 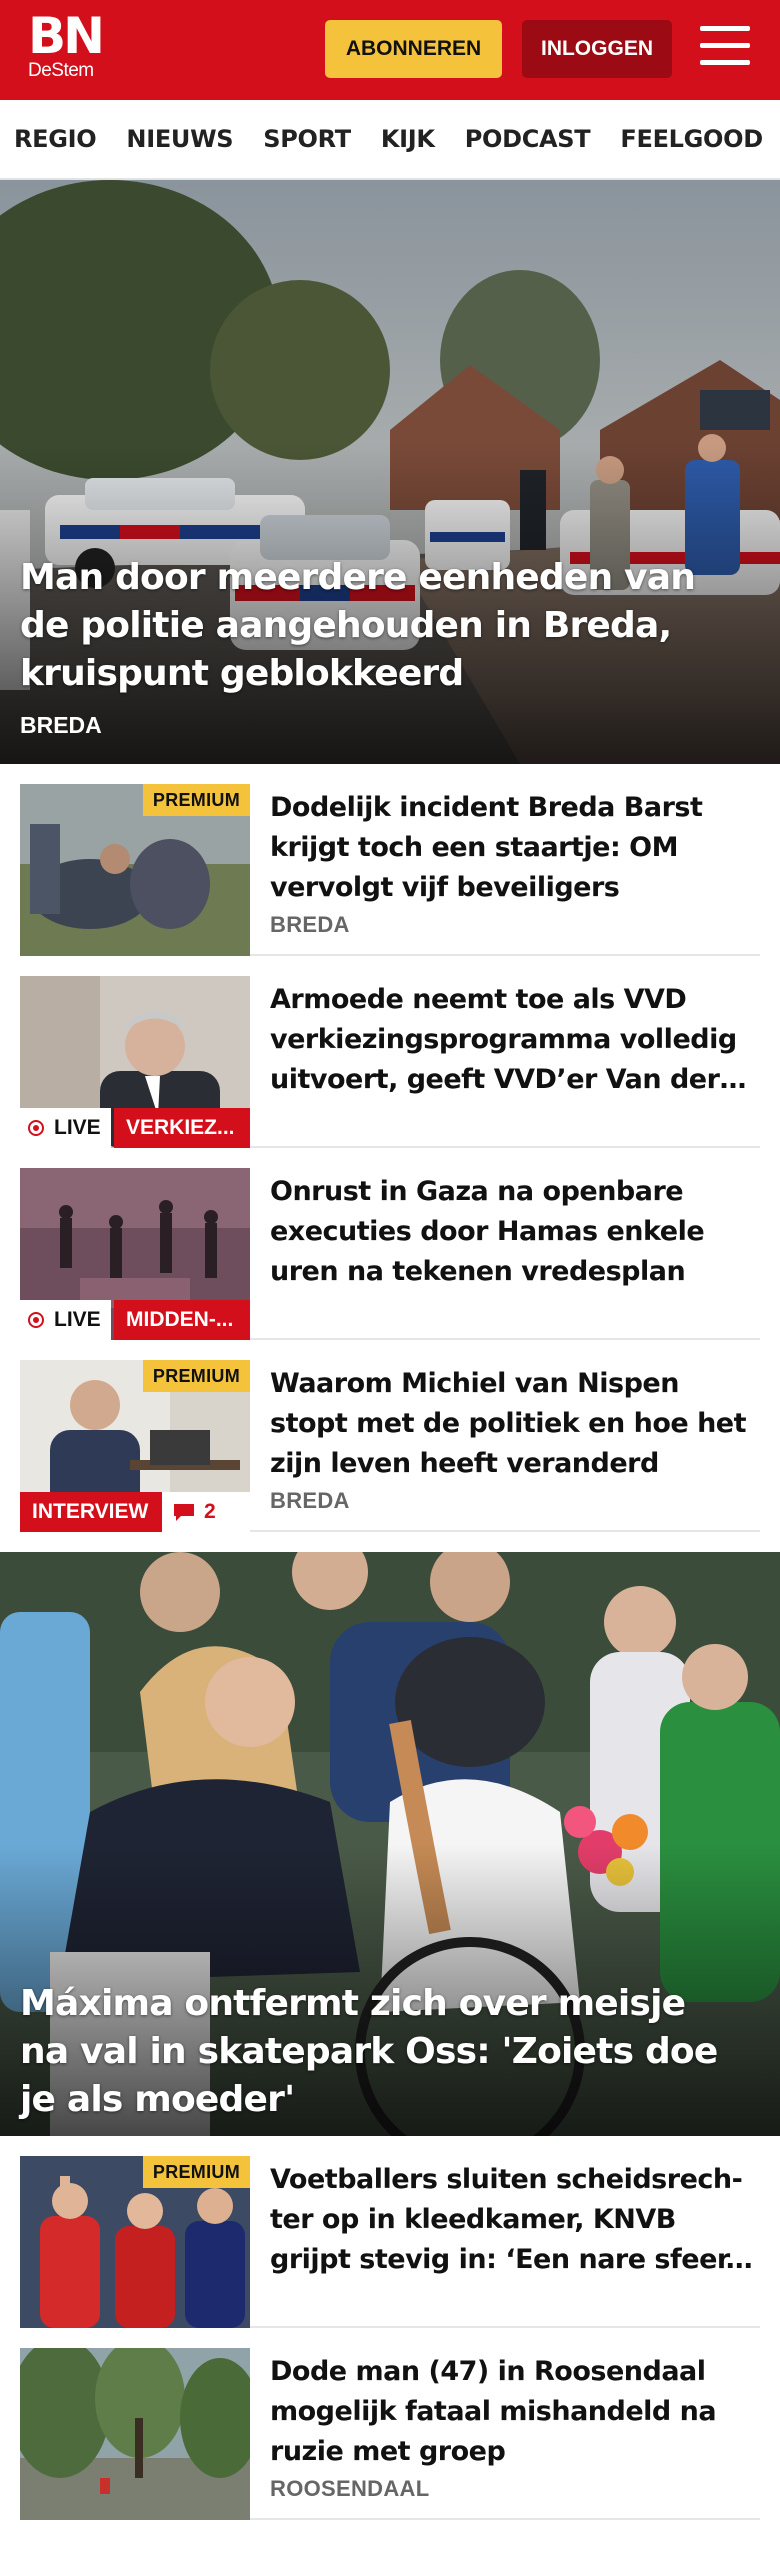 I want to click on article-thumbnail, so click(x=135, y=2434).